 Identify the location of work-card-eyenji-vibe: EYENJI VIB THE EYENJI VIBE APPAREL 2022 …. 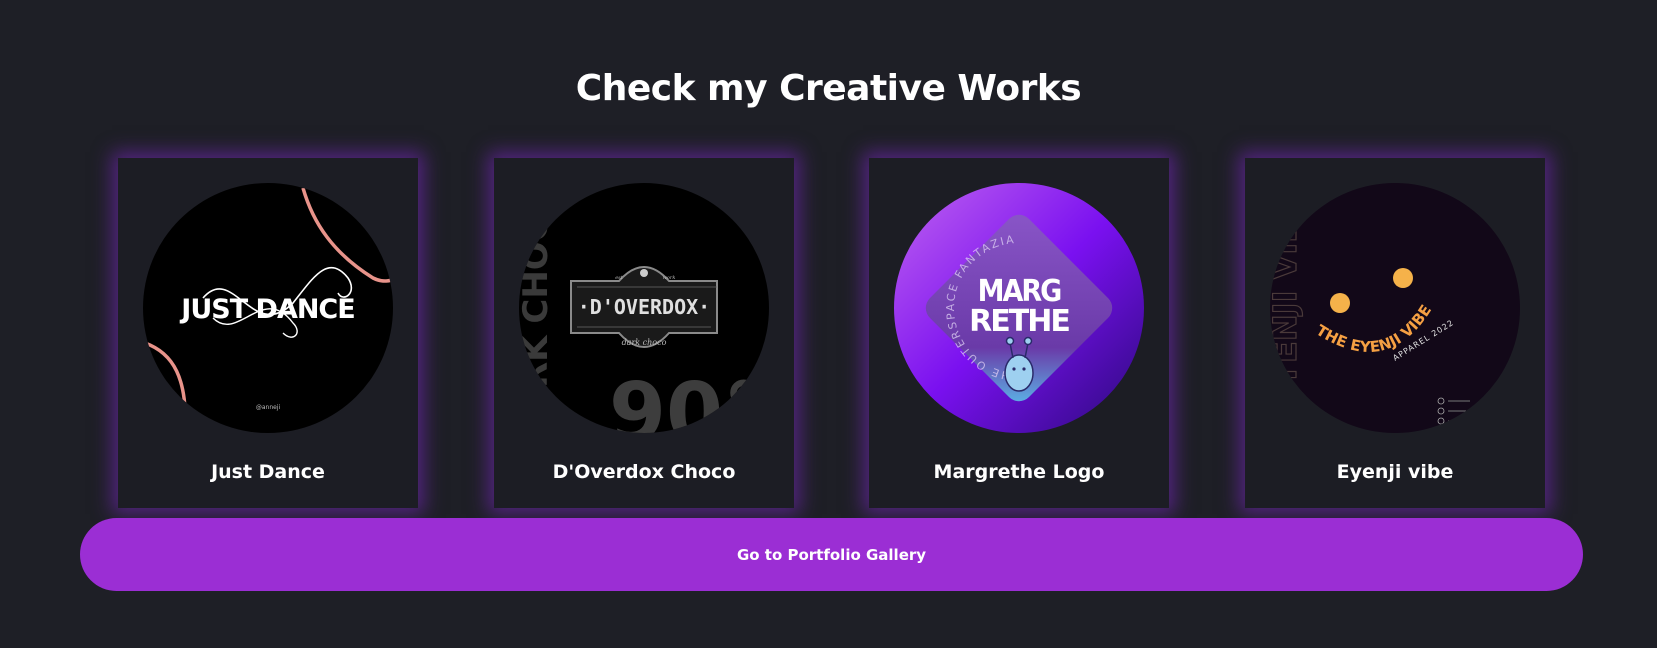
(1395, 333).